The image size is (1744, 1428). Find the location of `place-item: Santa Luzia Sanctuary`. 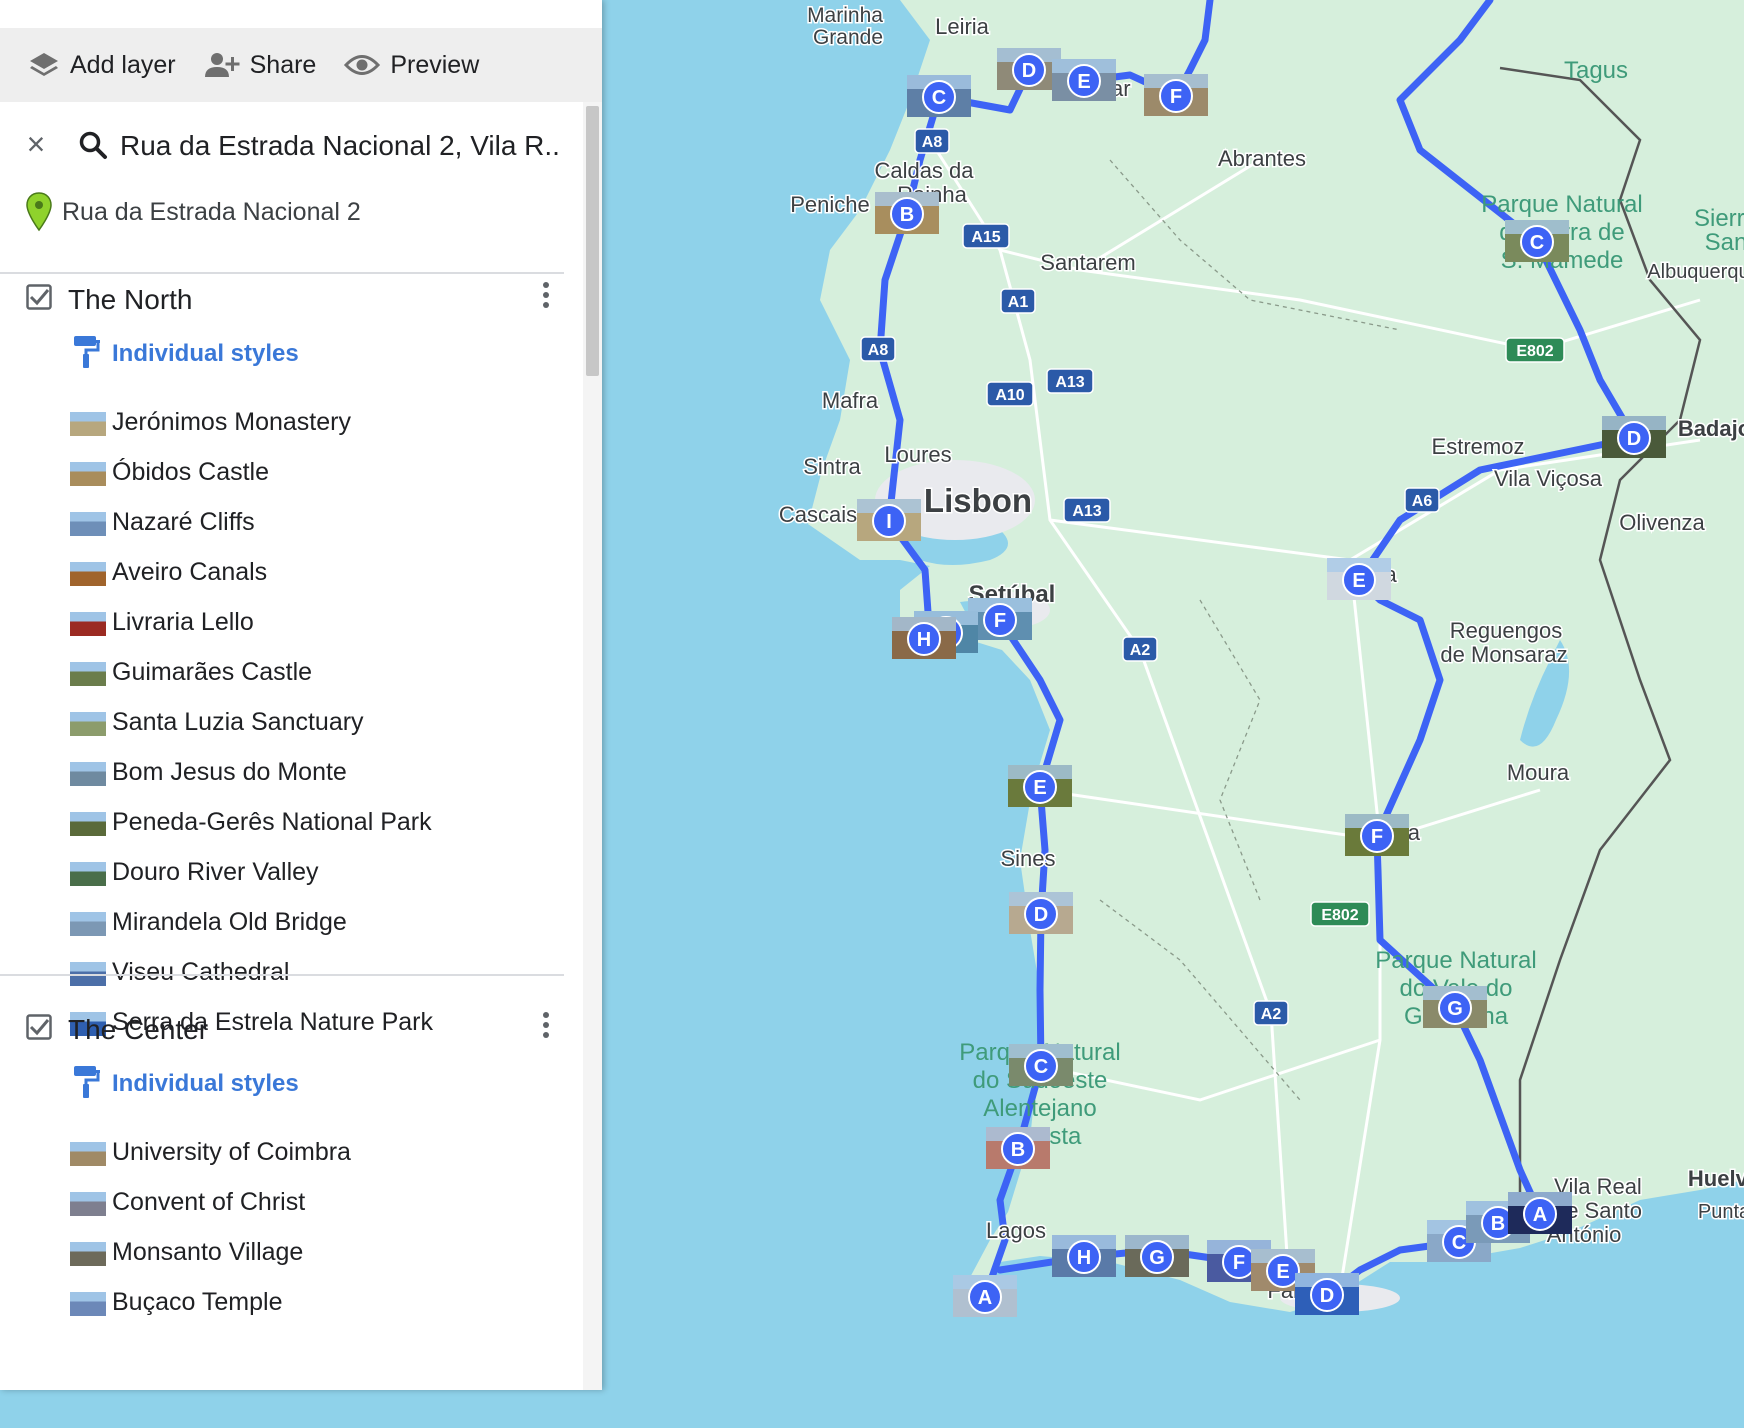

place-item: Santa Luzia Sanctuary is located at coordinates (291, 723).